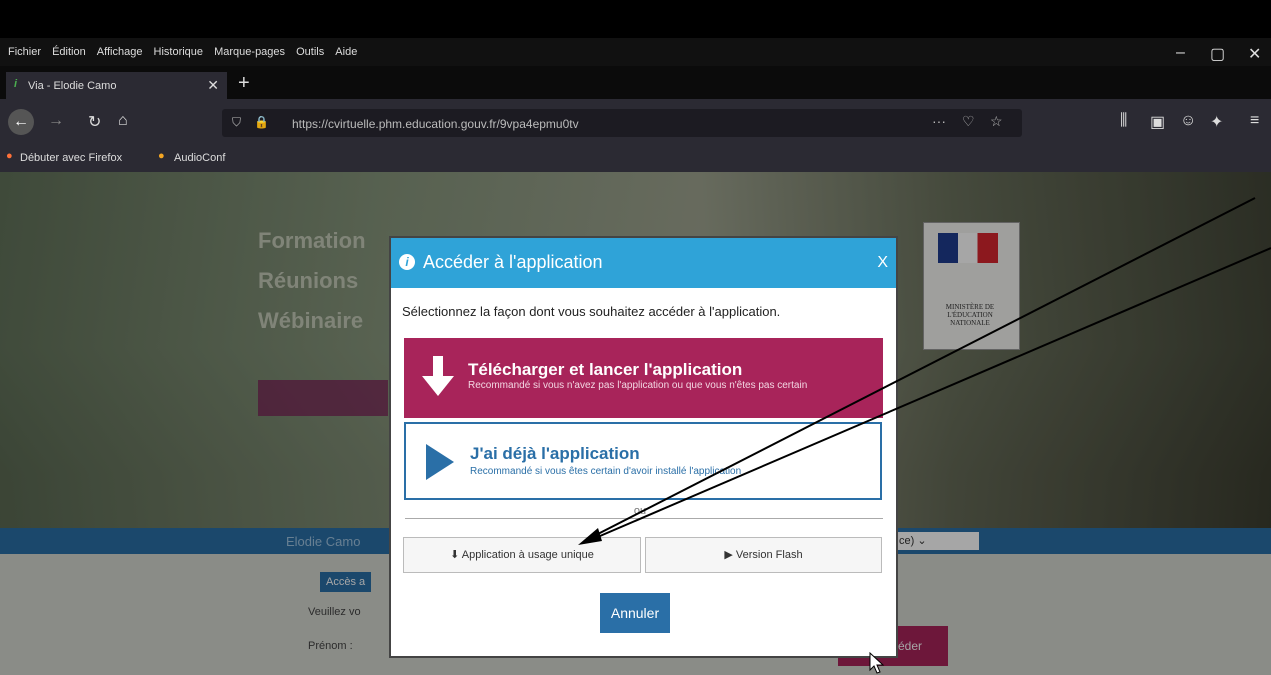 The height and width of the screenshot is (675, 1271). What do you see at coordinates (769, 555) in the screenshot?
I see `flash-label: Version Flash` at bounding box center [769, 555].